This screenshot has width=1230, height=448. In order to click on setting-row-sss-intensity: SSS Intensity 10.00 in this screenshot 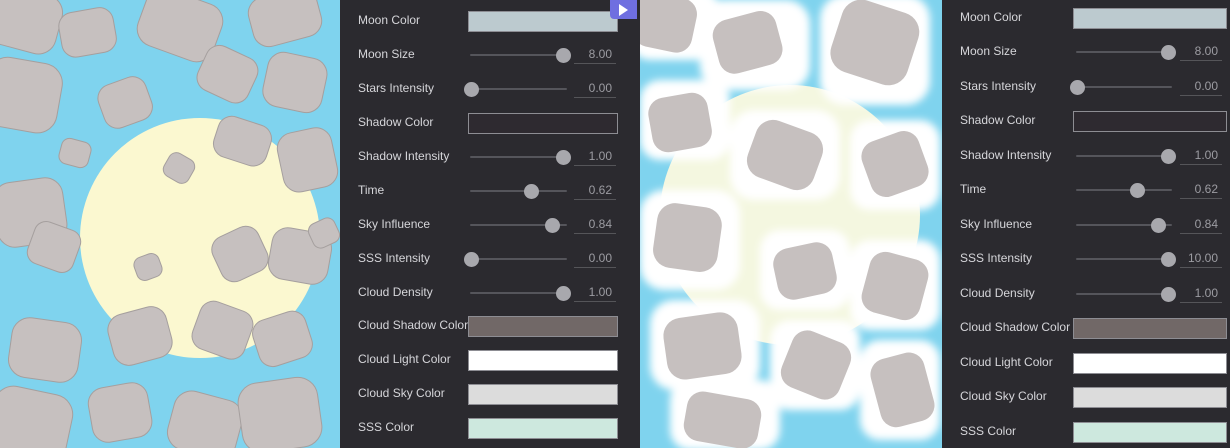, I will do `click(1086, 259)`.